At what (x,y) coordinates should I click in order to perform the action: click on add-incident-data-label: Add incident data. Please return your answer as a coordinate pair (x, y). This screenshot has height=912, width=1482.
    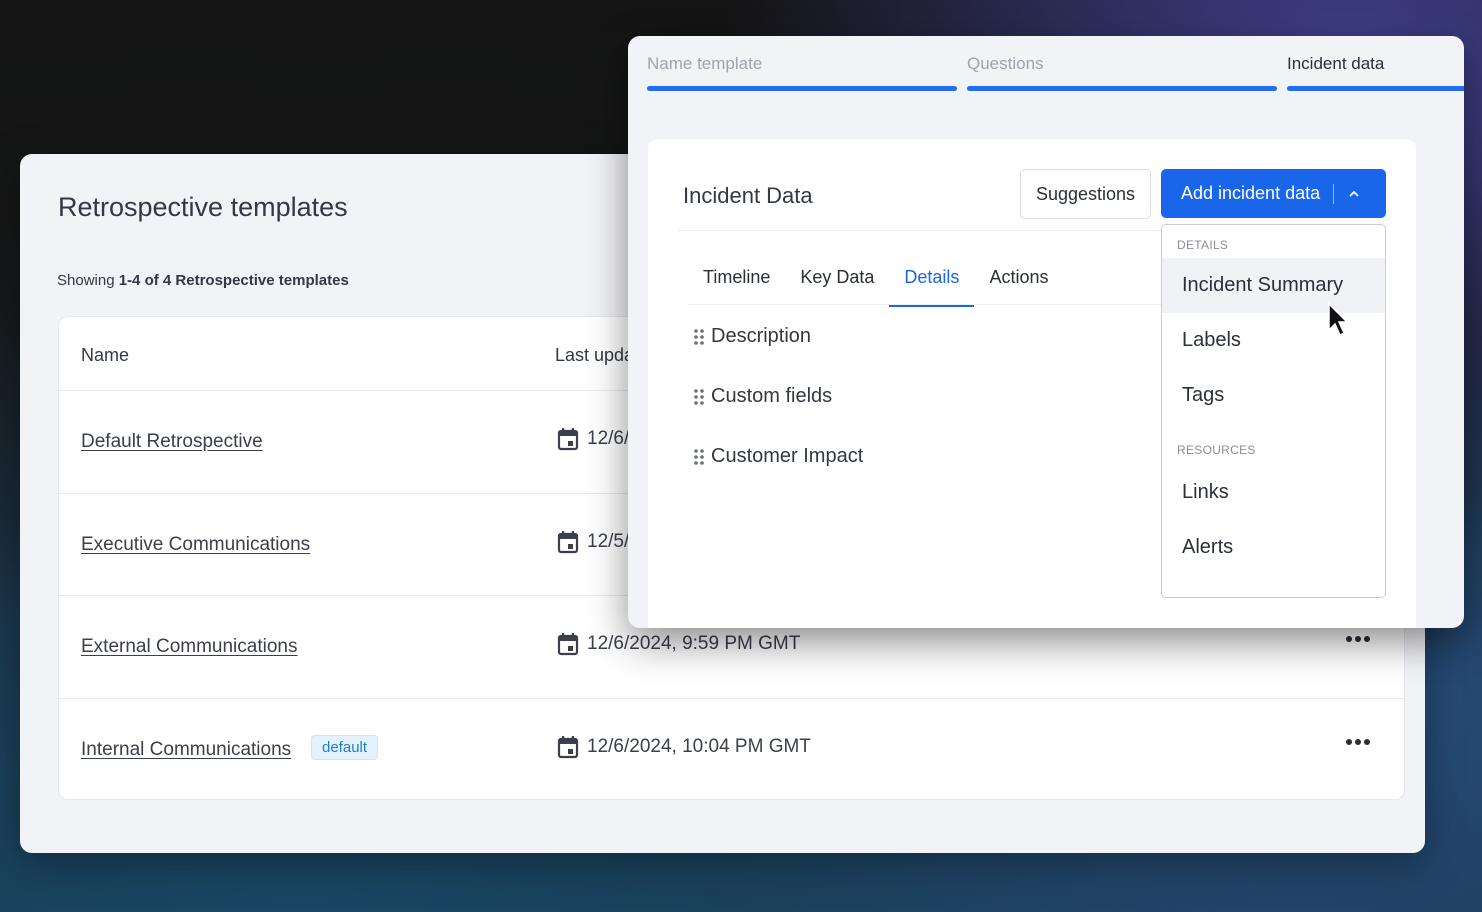
    Looking at the image, I should click on (1251, 193).